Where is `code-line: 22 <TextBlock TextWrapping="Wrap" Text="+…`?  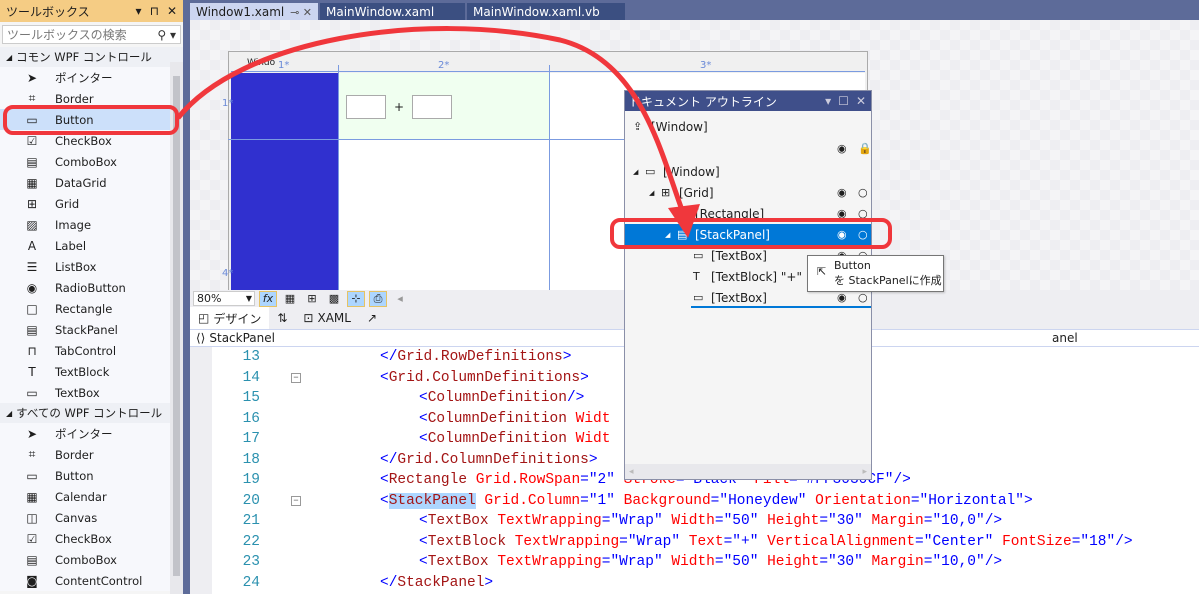 code-line: 22 <TextBlock TextWrapping="Wrap" Text="+… is located at coordinates (694, 542).